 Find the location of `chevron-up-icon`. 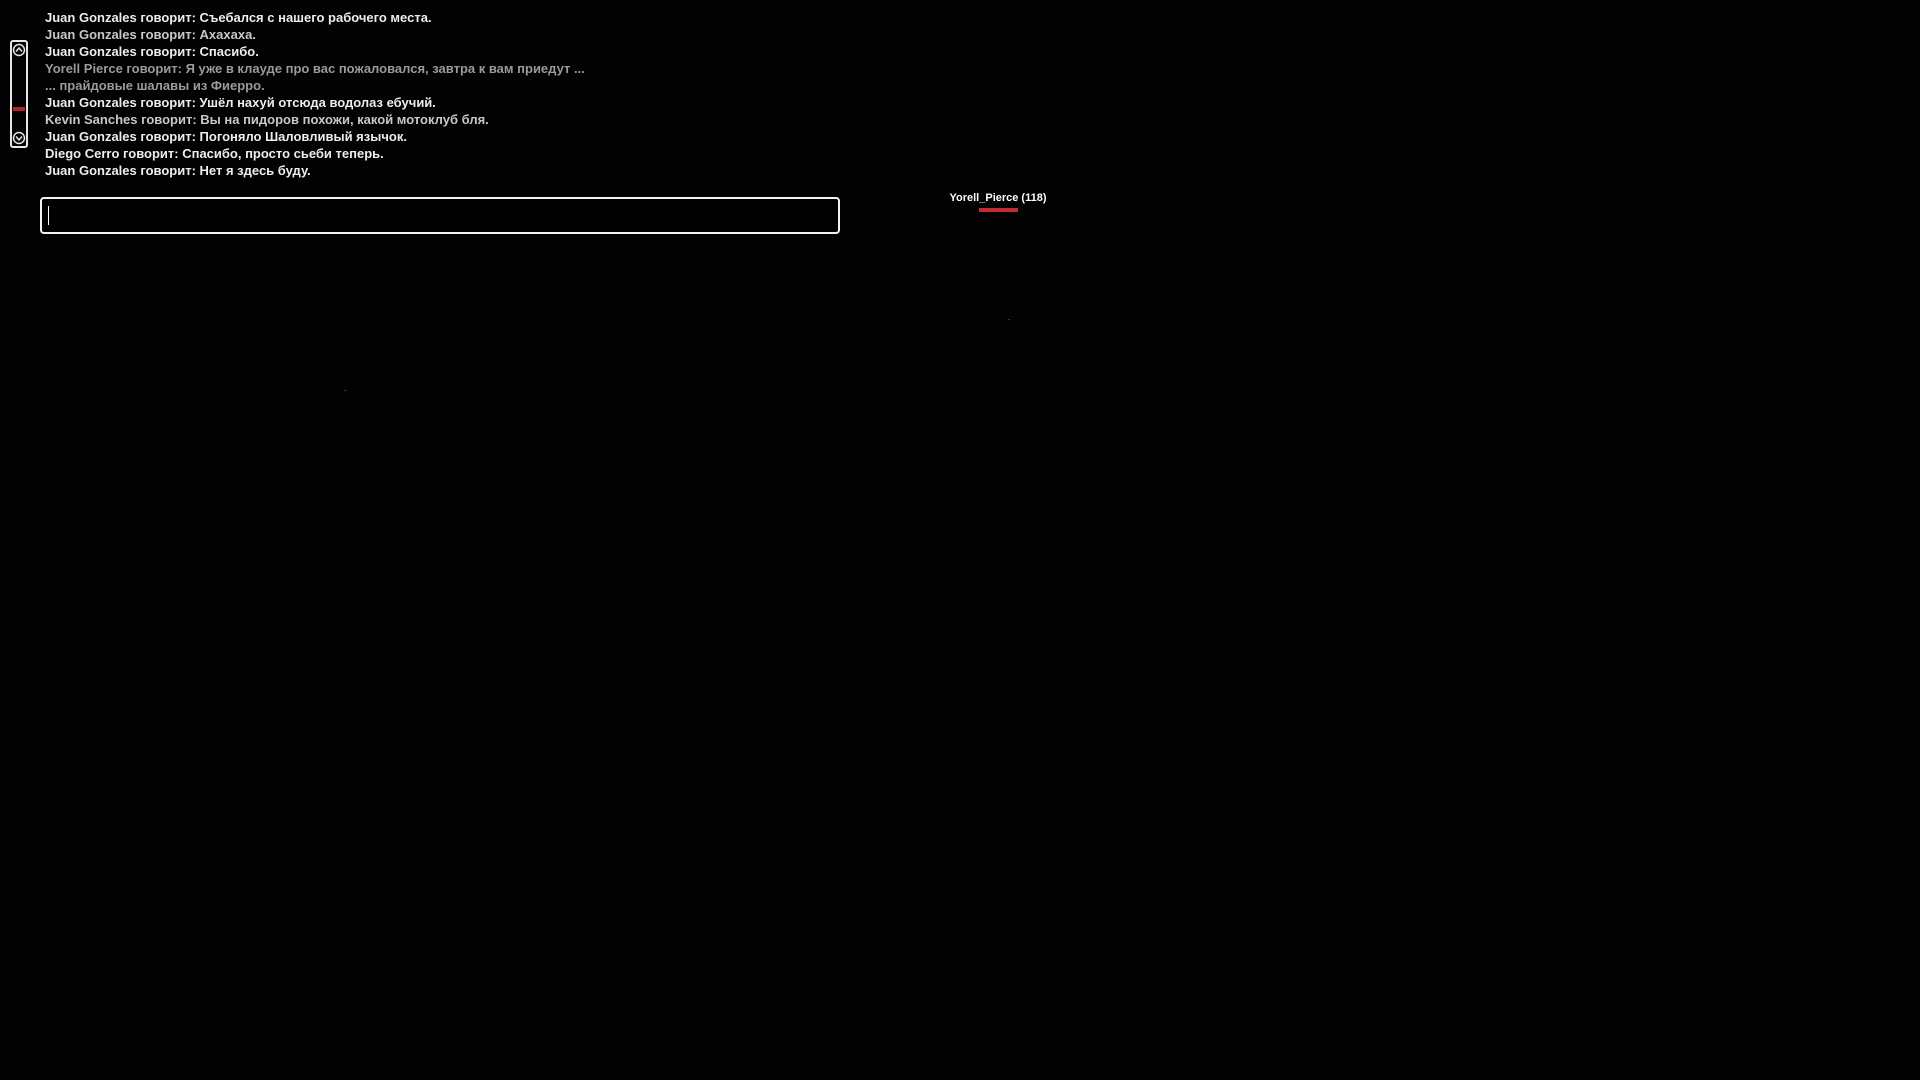

chevron-up-icon is located at coordinates (19, 50).